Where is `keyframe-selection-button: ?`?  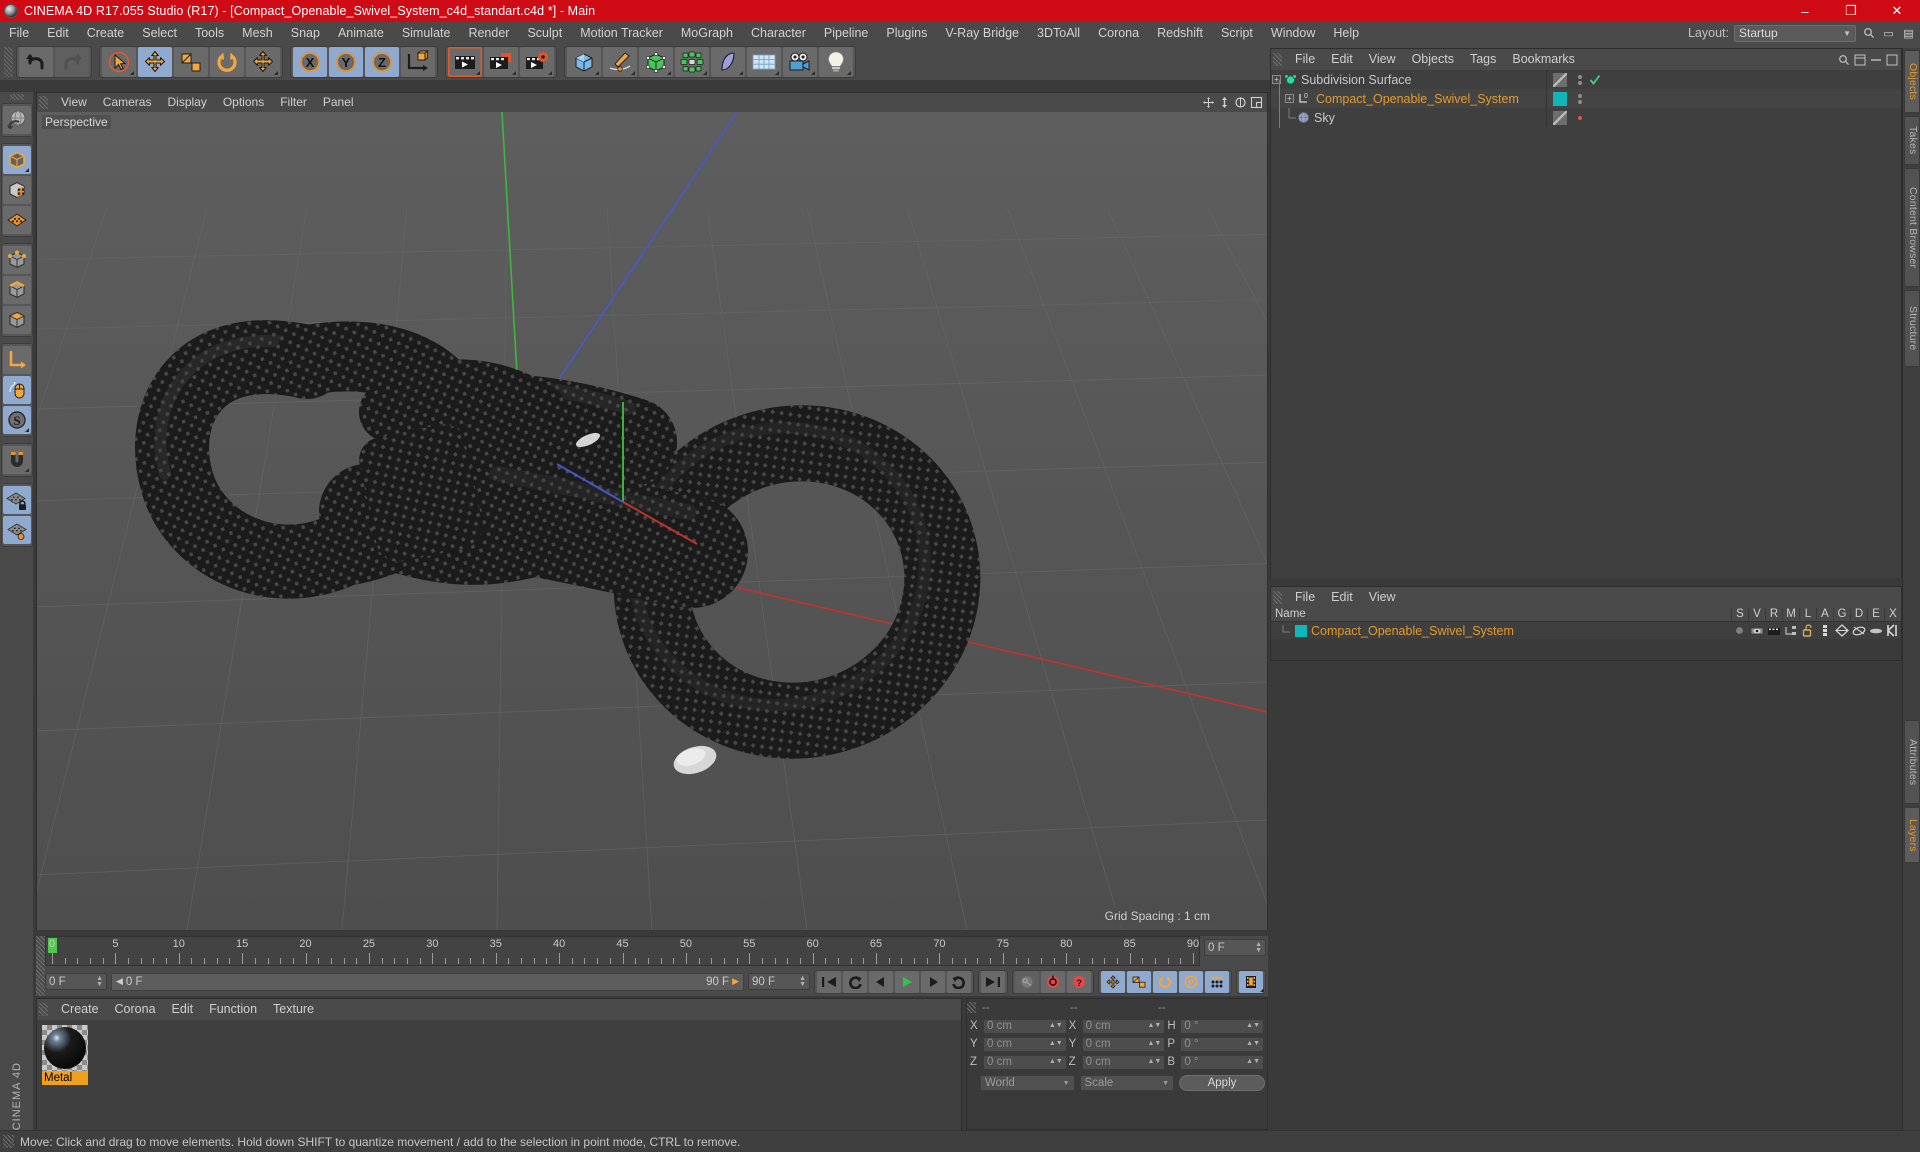
keyframe-selection-button: ? is located at coordinates (1079, 981).